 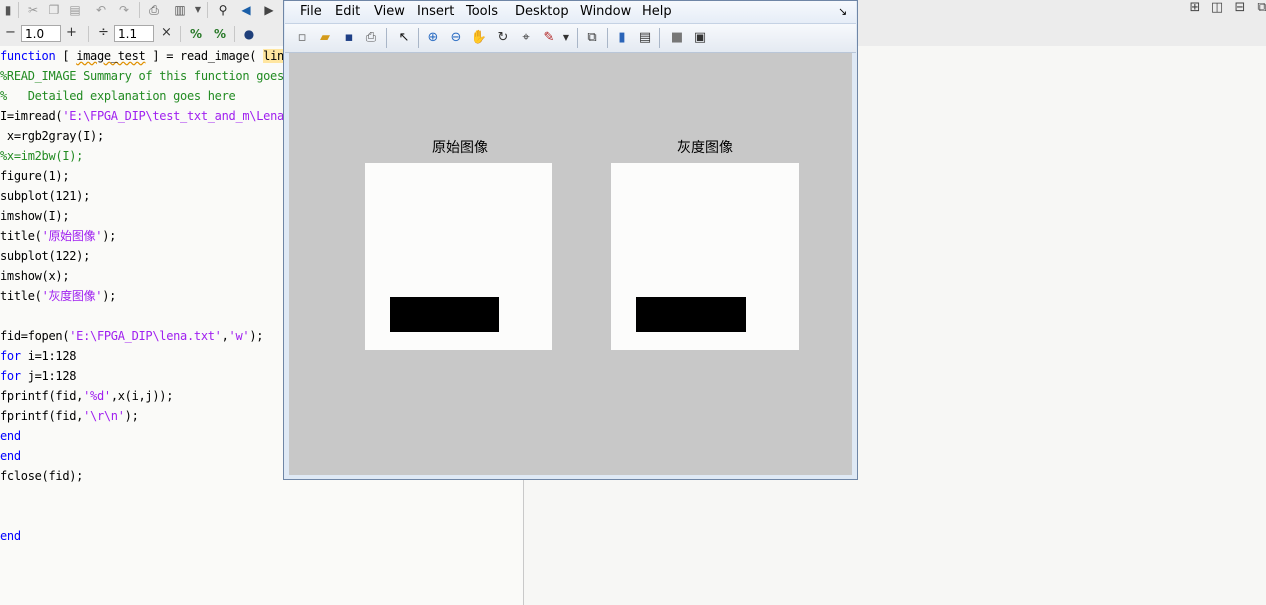 I want to click on split-horizontal-icon: ⊟, so click(x=1240, y=8).